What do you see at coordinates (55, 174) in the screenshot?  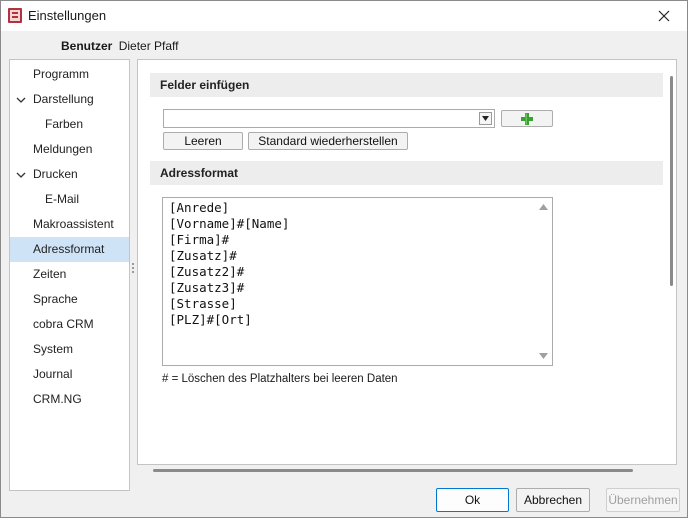 I see `sidebar-item-label: Drucken` at bounding box center [55, 174].